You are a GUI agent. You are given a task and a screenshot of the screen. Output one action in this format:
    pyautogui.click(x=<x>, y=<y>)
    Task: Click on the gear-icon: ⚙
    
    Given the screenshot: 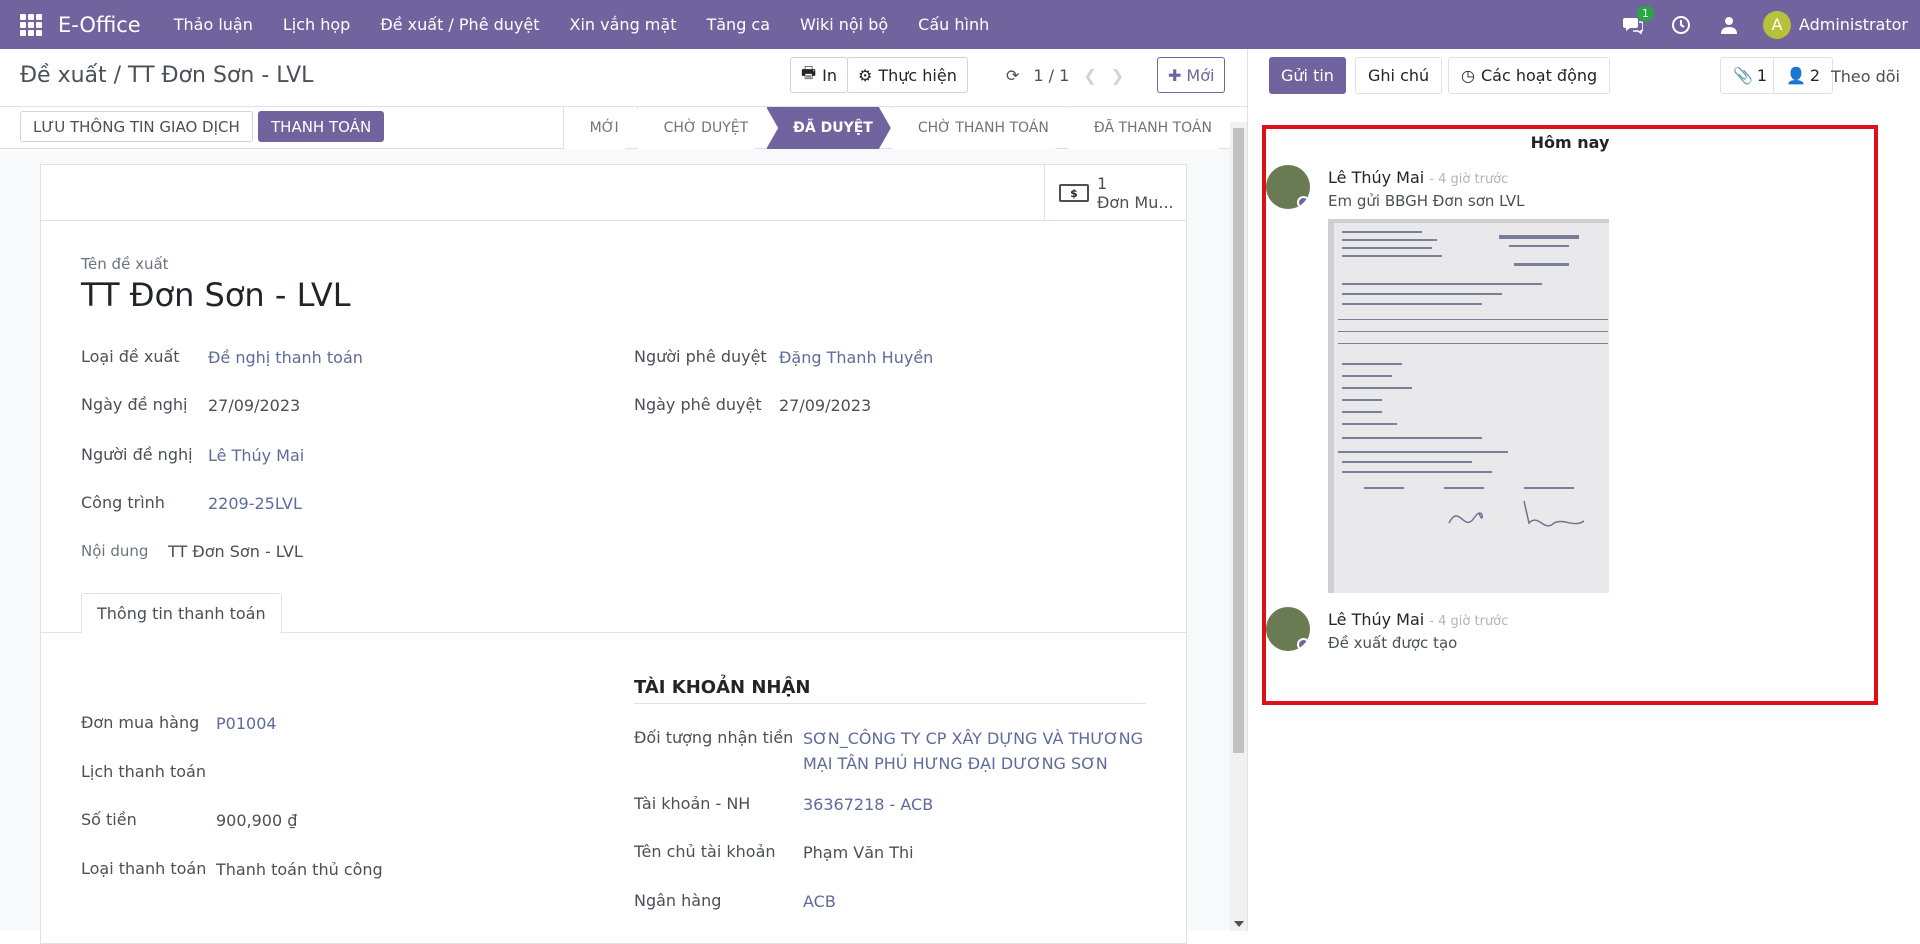 What is the action you would take?
    pyautogui.click(x=865, y=75)
    